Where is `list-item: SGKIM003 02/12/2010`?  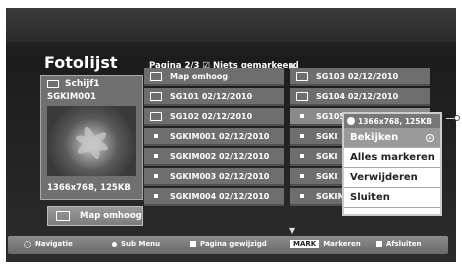
list-item: SGKIM003 02/12/2010 is located at coordinates (214, 177).